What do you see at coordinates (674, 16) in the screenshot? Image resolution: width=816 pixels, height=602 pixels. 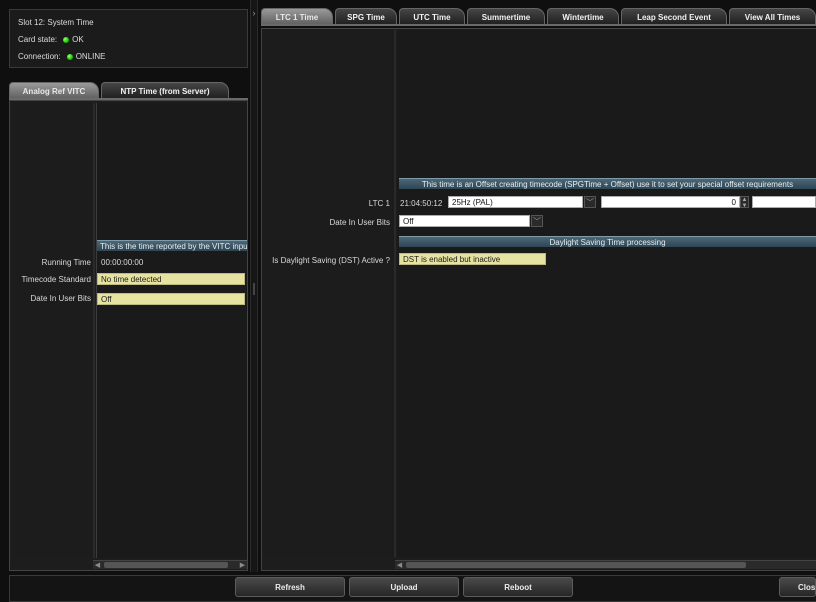 I see `tab-leap-second-event: Leap Second Event` at bounding box center [674, 16].